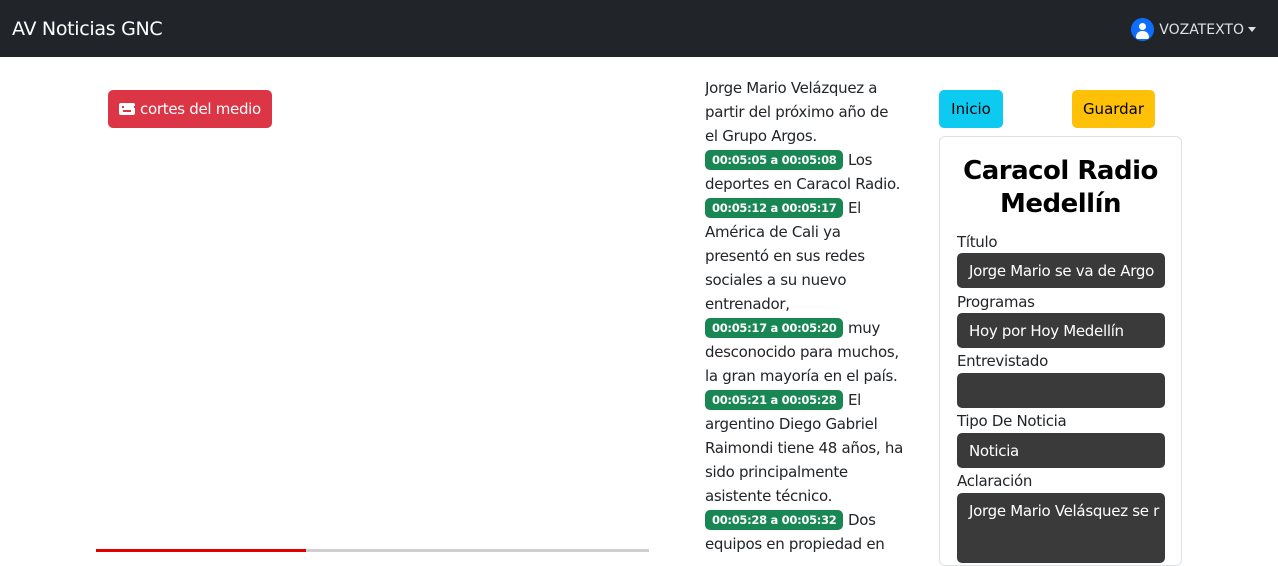  What do you see at coordinates (1252, 29) in the screenshot?
I see `chevron-down-icon` at bounding box center [1252, 29].